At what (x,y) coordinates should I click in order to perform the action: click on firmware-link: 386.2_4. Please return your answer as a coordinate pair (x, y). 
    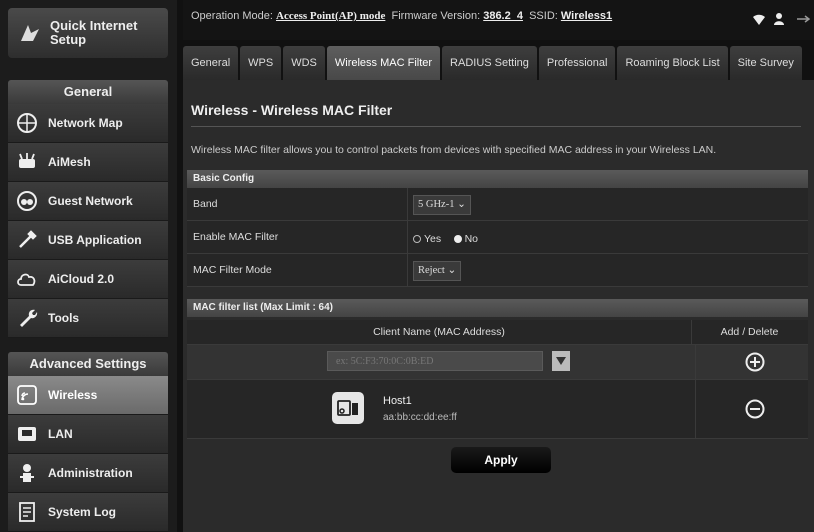
    Looking at the image, I should click on (503, 16).